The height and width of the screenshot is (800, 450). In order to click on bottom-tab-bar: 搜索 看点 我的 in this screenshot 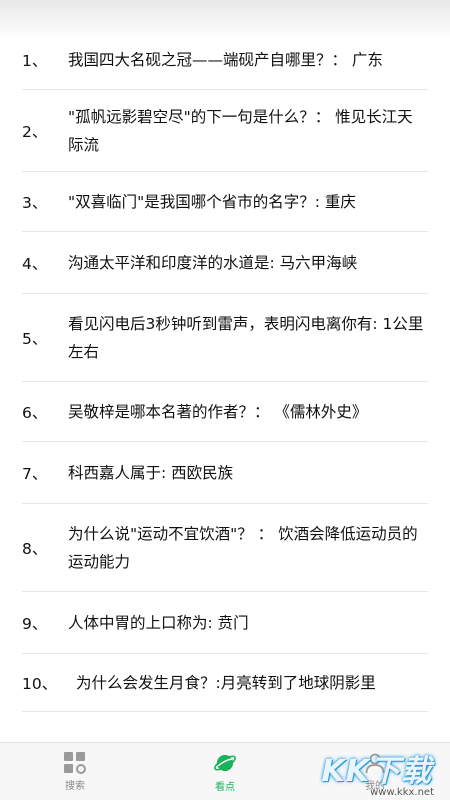, I will do `click(225, 771)`.